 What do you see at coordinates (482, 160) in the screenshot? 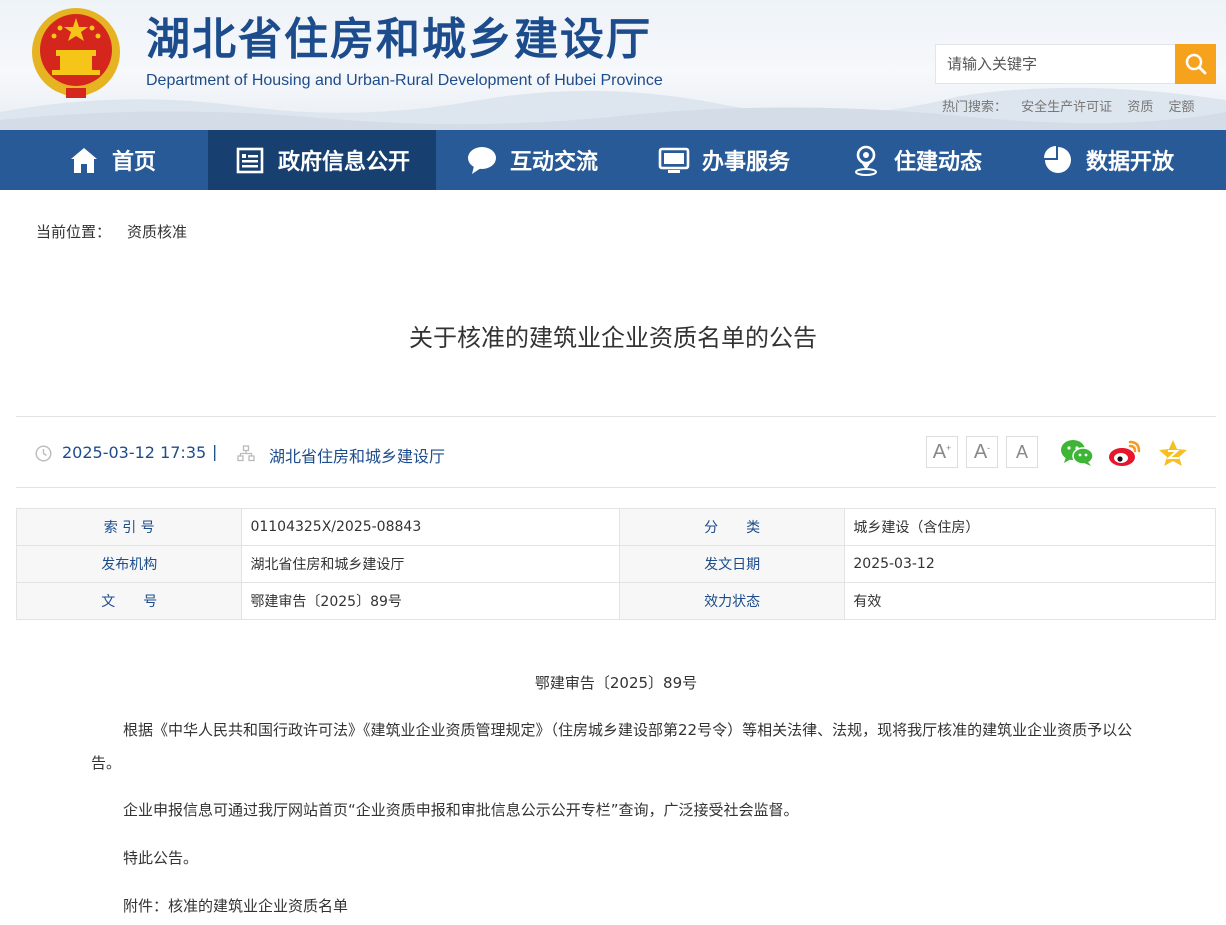
I see `chat-bubble-icon` at bounding box center [482, 160].